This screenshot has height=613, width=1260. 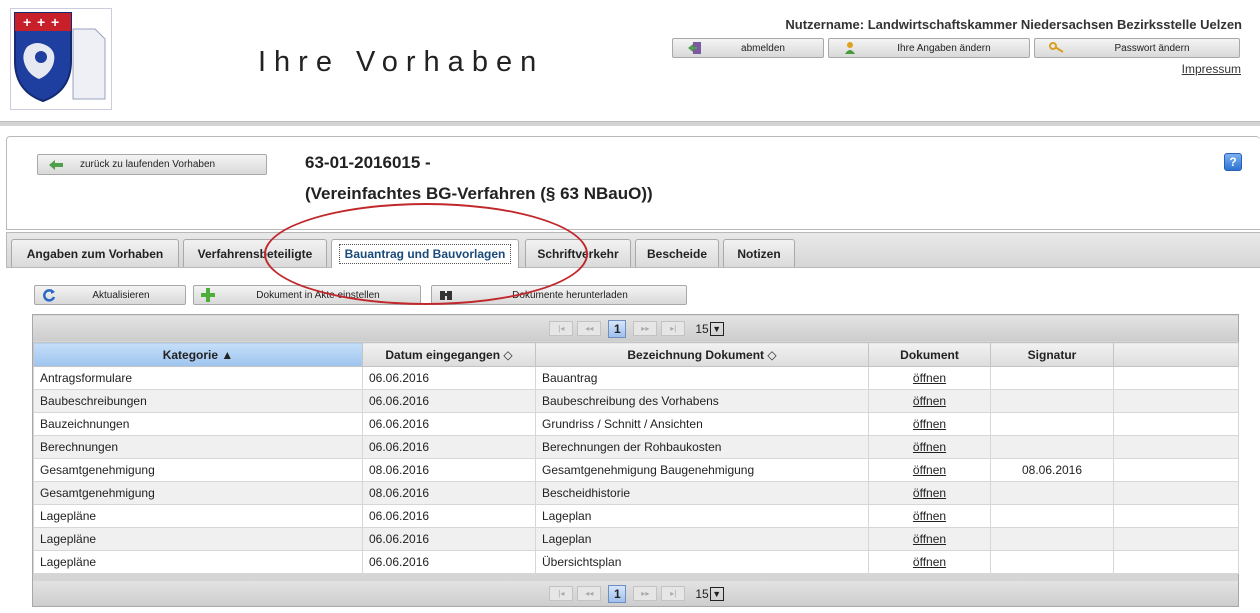 I want to click on tab-label: Bauantrag und Bauvorlagen, so click(x=425, y=254).